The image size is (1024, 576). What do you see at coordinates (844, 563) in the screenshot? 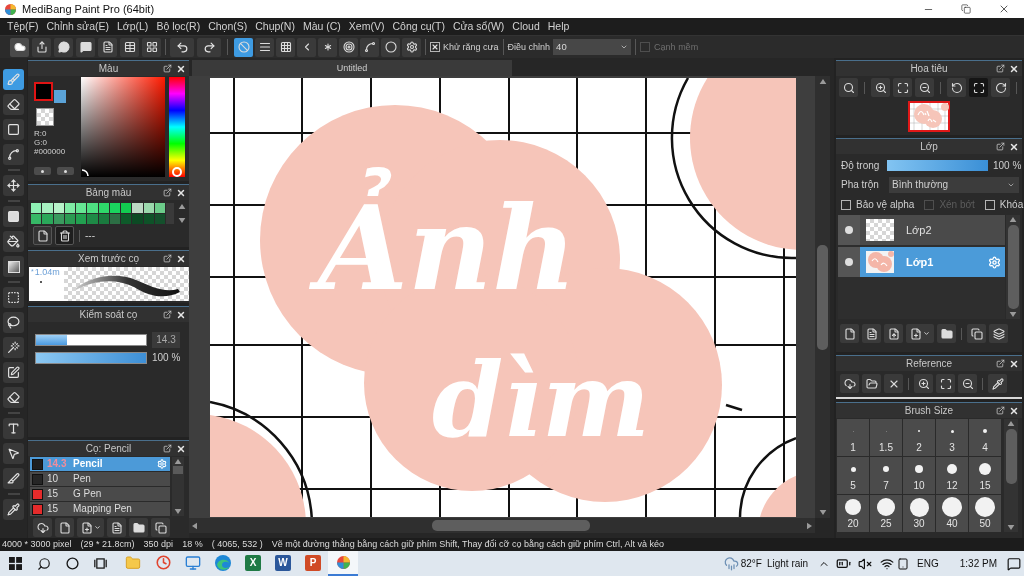
I see `battery-icon` at bounding box center [844, 563].